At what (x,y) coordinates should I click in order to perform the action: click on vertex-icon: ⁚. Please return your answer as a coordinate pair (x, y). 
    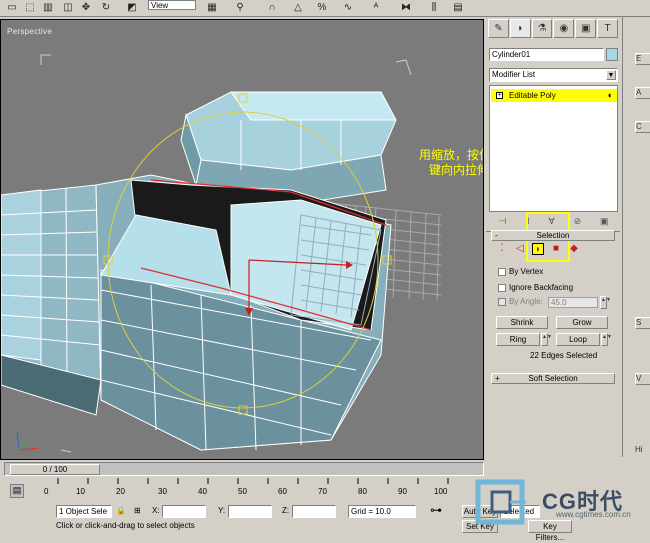
    Looking at the image, I should click on (502, 249).